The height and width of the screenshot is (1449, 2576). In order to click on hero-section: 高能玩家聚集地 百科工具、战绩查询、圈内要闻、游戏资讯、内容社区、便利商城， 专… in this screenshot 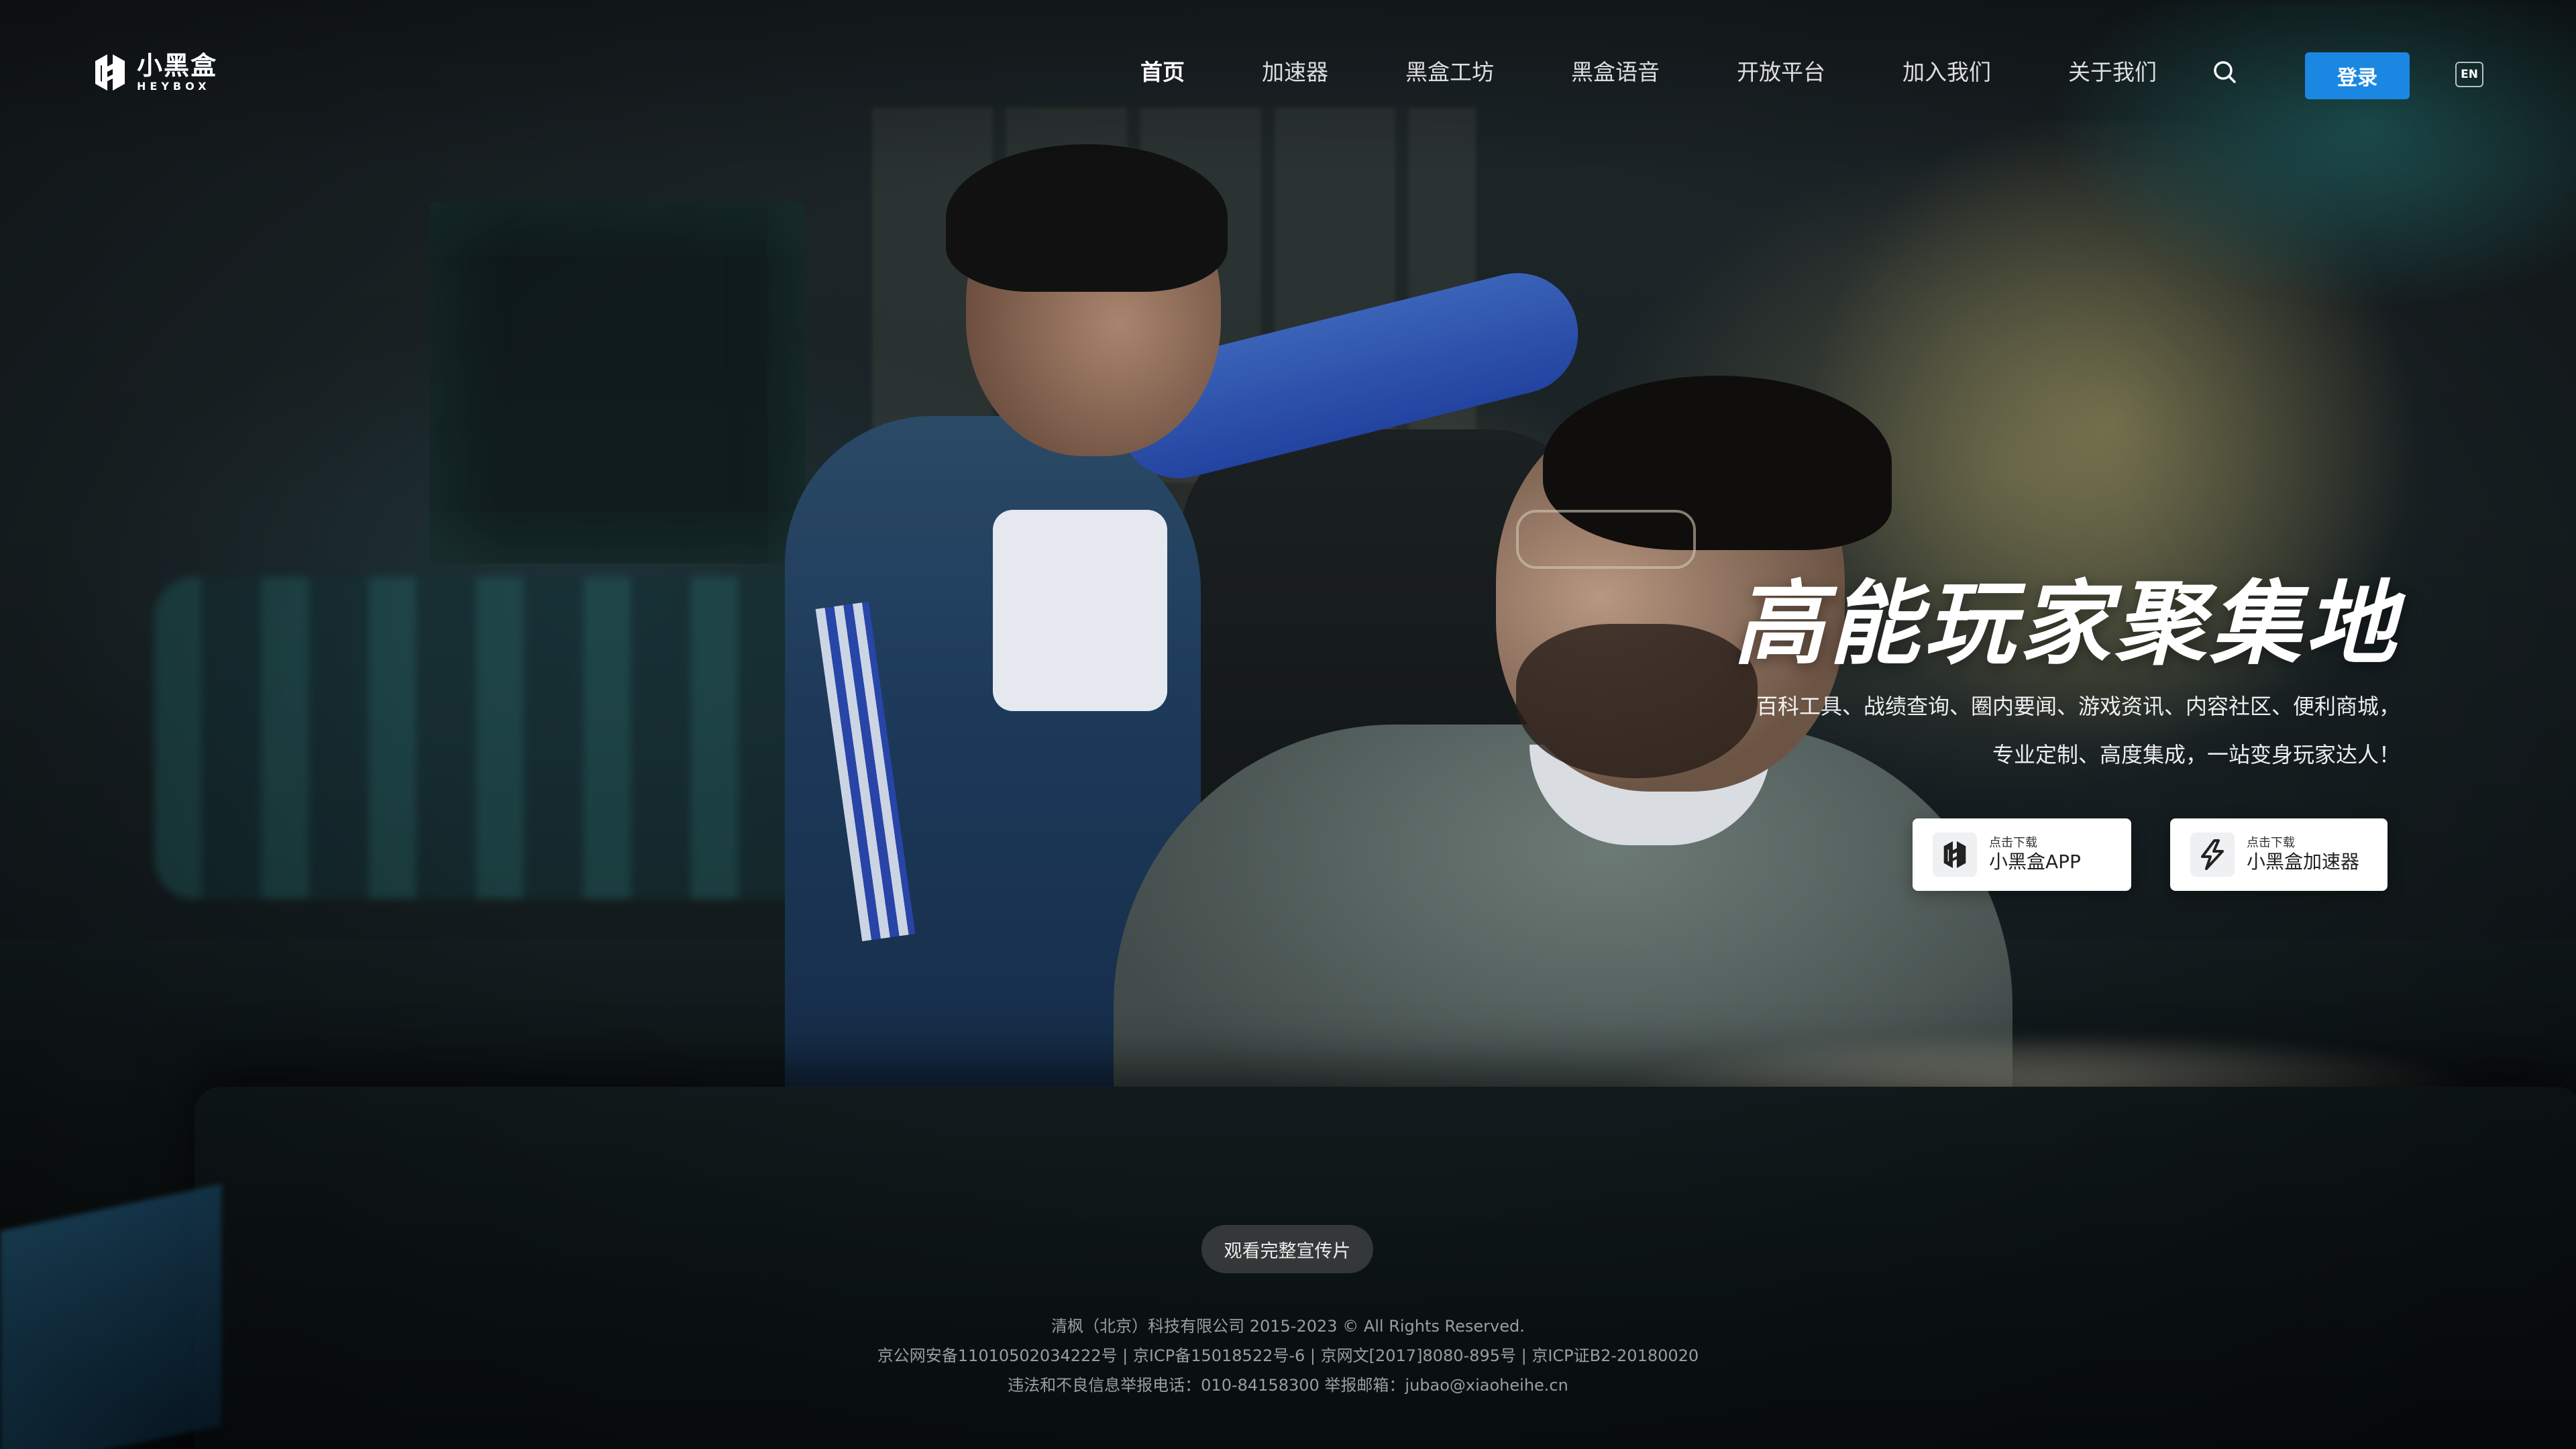, I will do `click(2066, 678)`.